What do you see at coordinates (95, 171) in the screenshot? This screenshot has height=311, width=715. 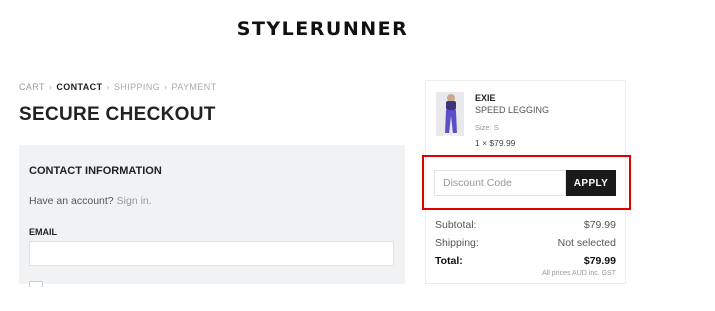 I see `contact-heading: CONTACT INFORMATION` at bounding box center [95, 171].